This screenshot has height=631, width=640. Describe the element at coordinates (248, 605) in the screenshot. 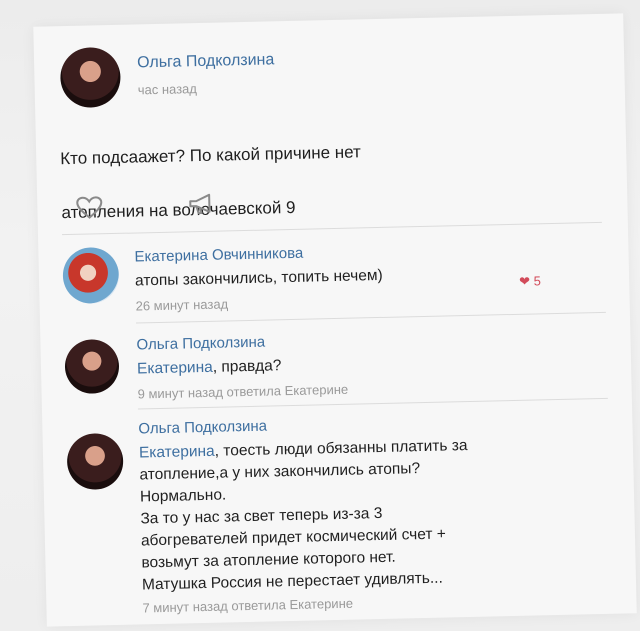

I see `comment-time: 7 минут назад ответила Екатерине` at that location.